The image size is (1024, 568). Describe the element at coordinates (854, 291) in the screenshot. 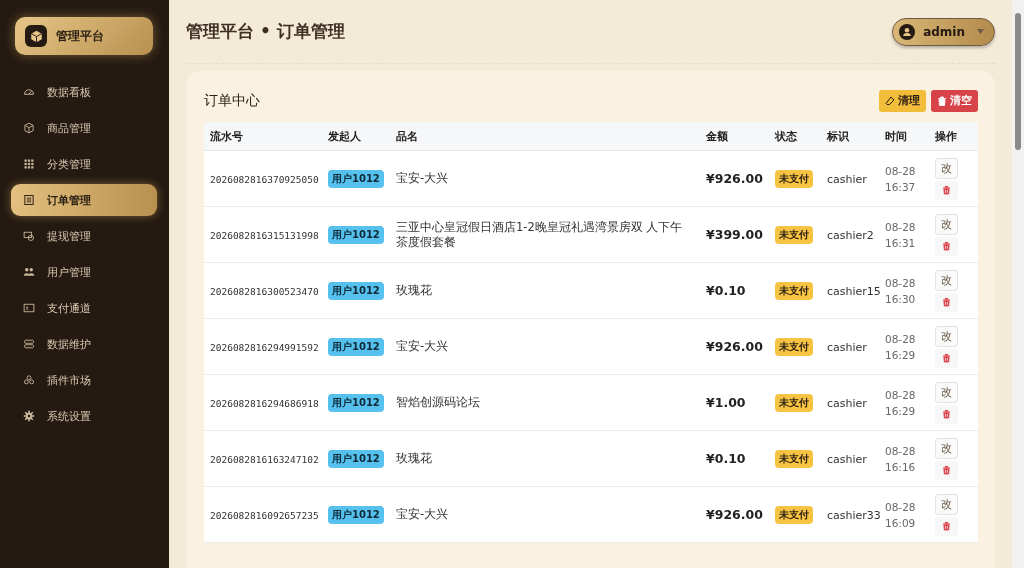

I see `cashier-id: cashier15` at that location.